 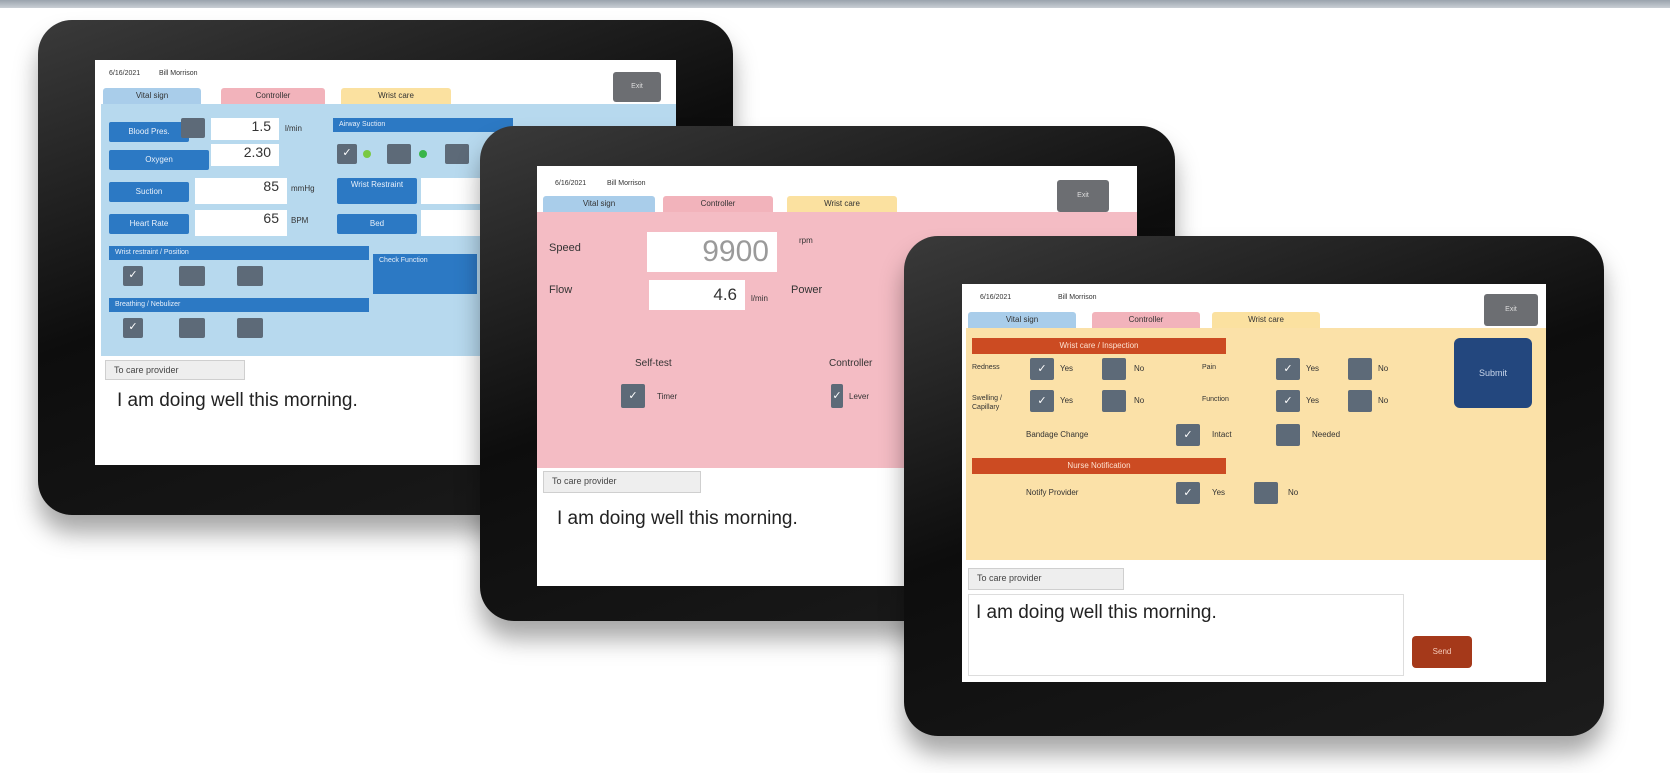 What do you see at coordinates (241, 223) in the screenshot?
I see `field-value-heart-rate: 65` at bounding box center [241, 223].